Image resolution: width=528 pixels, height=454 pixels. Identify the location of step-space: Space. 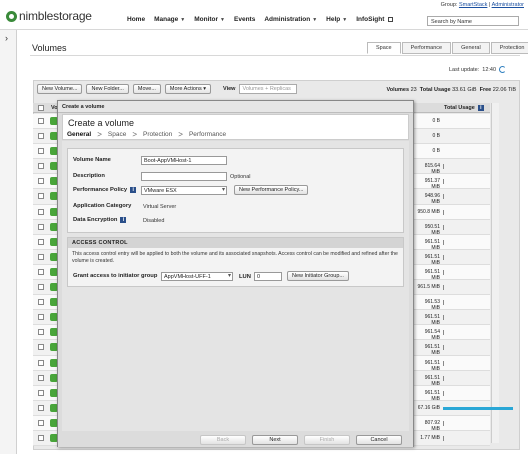
(117, 134).